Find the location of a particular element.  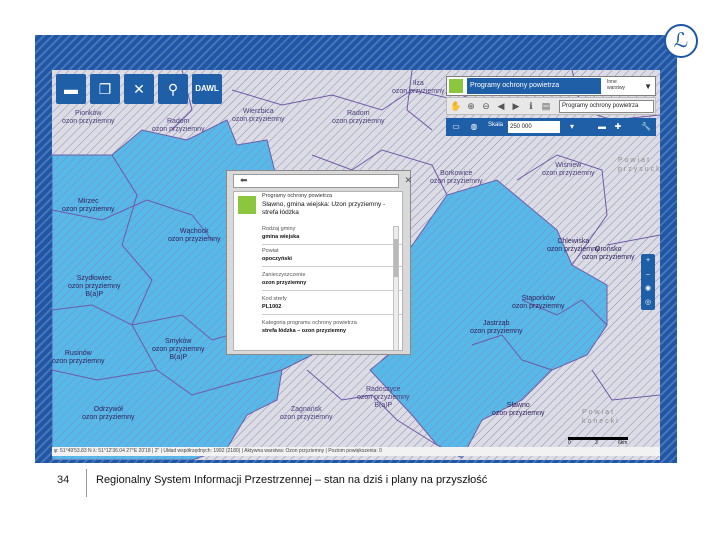

tools-button: ✕ is located at coordinates (139, 89).